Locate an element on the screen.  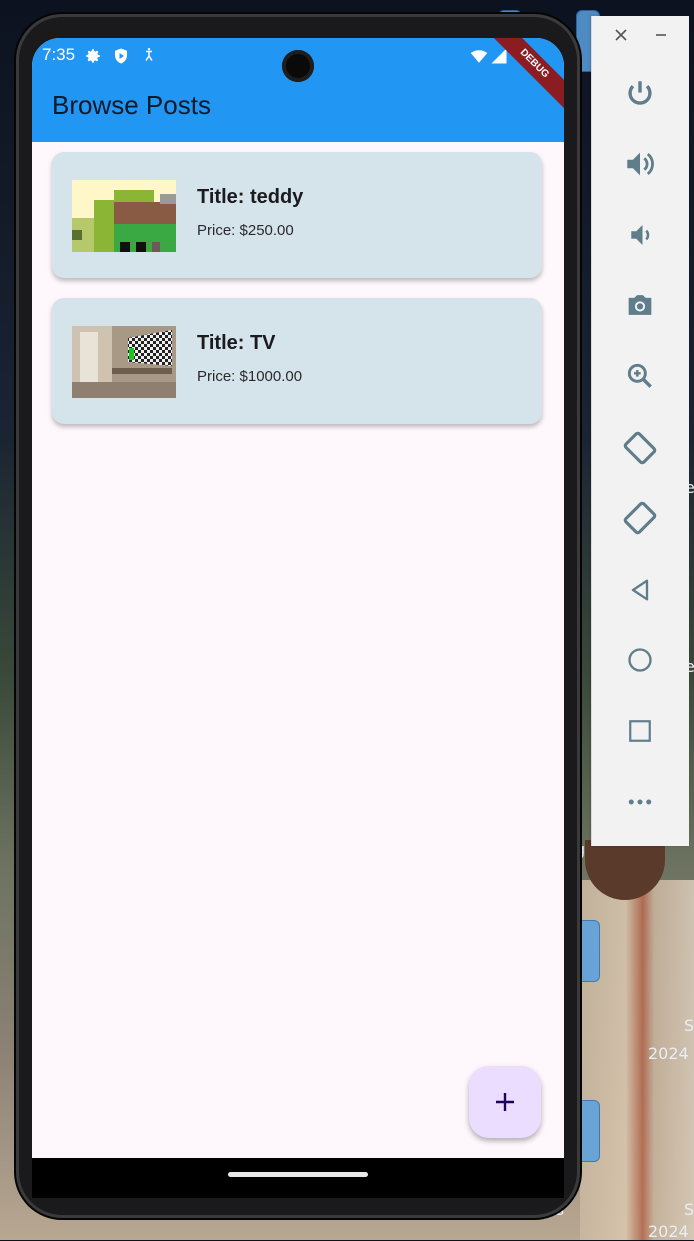
post-thumbnail-teddy is located at coordinates (124, 216).